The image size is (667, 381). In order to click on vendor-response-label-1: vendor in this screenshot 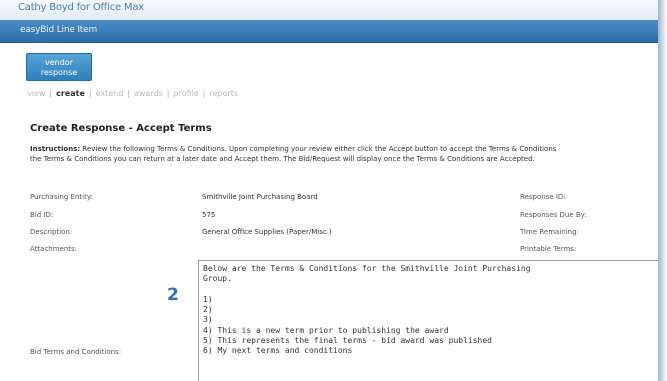, I will do `click(59, 62)`.